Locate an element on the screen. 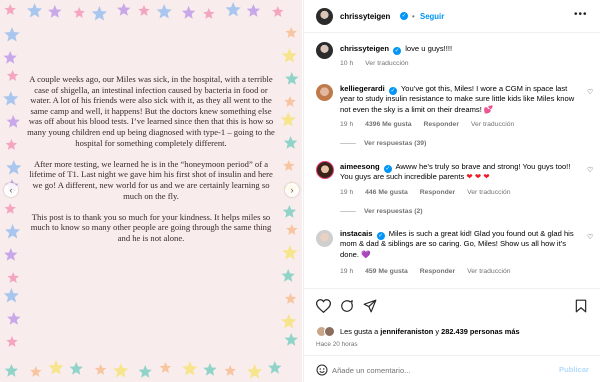  save-bookmark-icon is located at coordinates (581, 306).